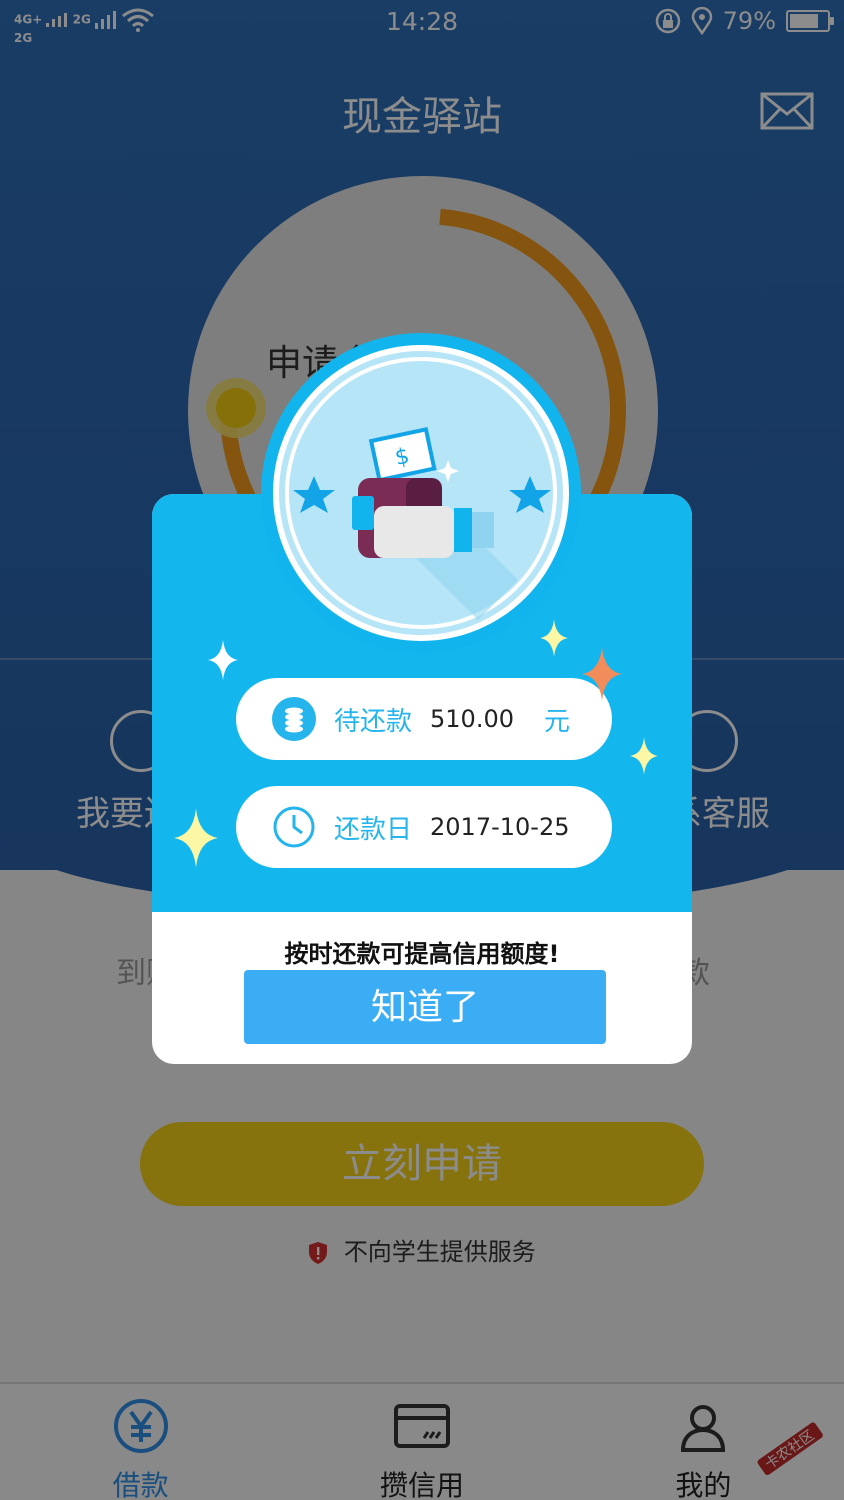 This screenshot has height=1500, width=844. What do you see at coordinates (373, 829) in the screenshot?
I see `repay-date-label: 还款日` at bounding box center [373, 829].